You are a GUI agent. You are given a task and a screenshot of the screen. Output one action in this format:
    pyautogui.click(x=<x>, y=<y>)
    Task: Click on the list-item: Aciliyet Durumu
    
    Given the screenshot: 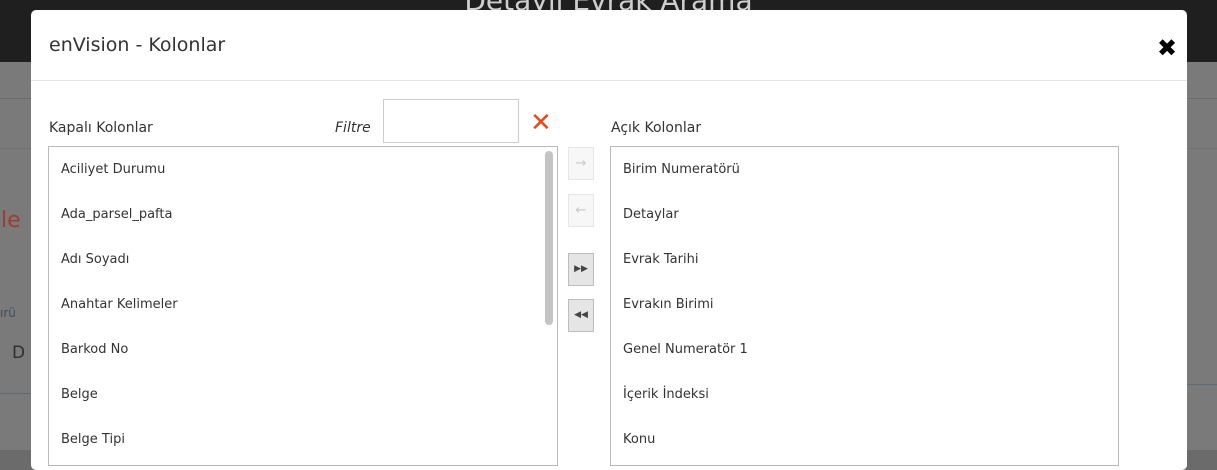 What is the action you would take?
    pyautogui.click(x=303, y=169)
    